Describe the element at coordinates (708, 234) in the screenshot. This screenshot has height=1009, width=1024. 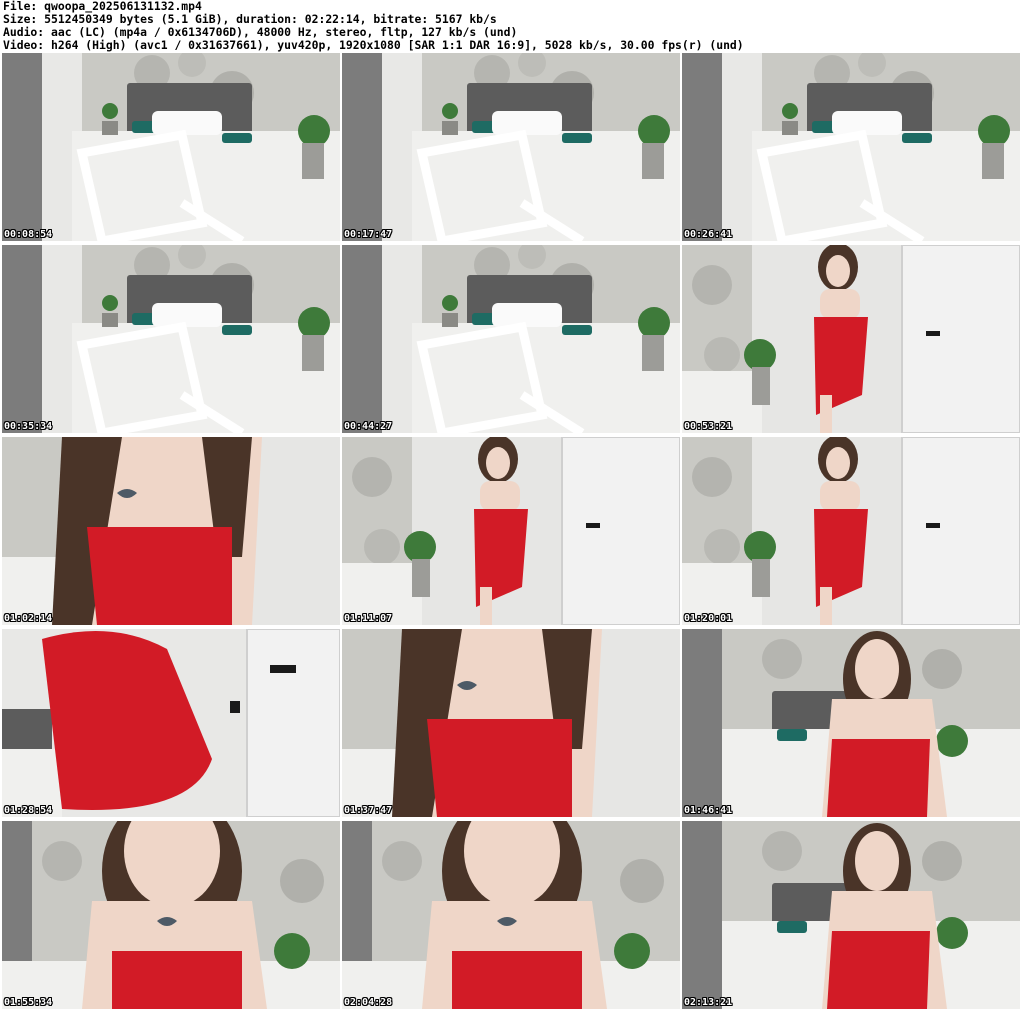
I see `thumbnail-timestamp: 00:26:41` at that location.